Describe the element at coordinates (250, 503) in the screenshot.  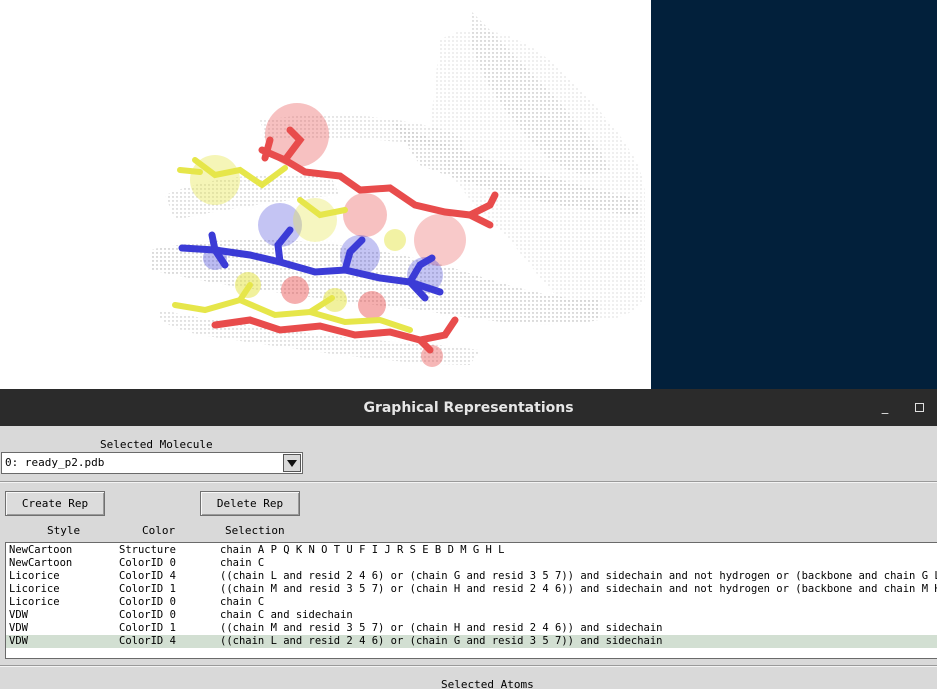
I see `delete-rep-button: Delete Rep` at that location.